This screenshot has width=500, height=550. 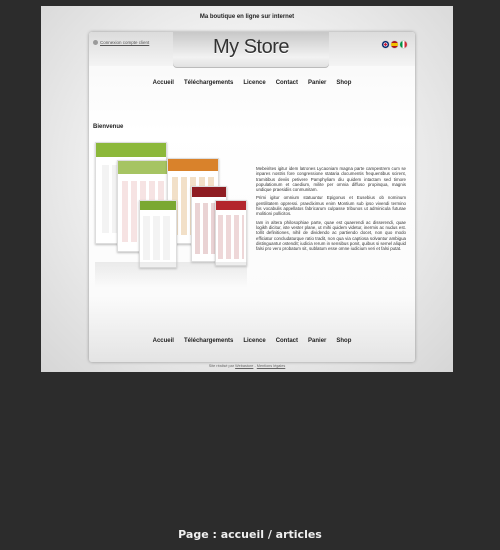 I want to click on screenshot-red, so click(x=231, y=233).